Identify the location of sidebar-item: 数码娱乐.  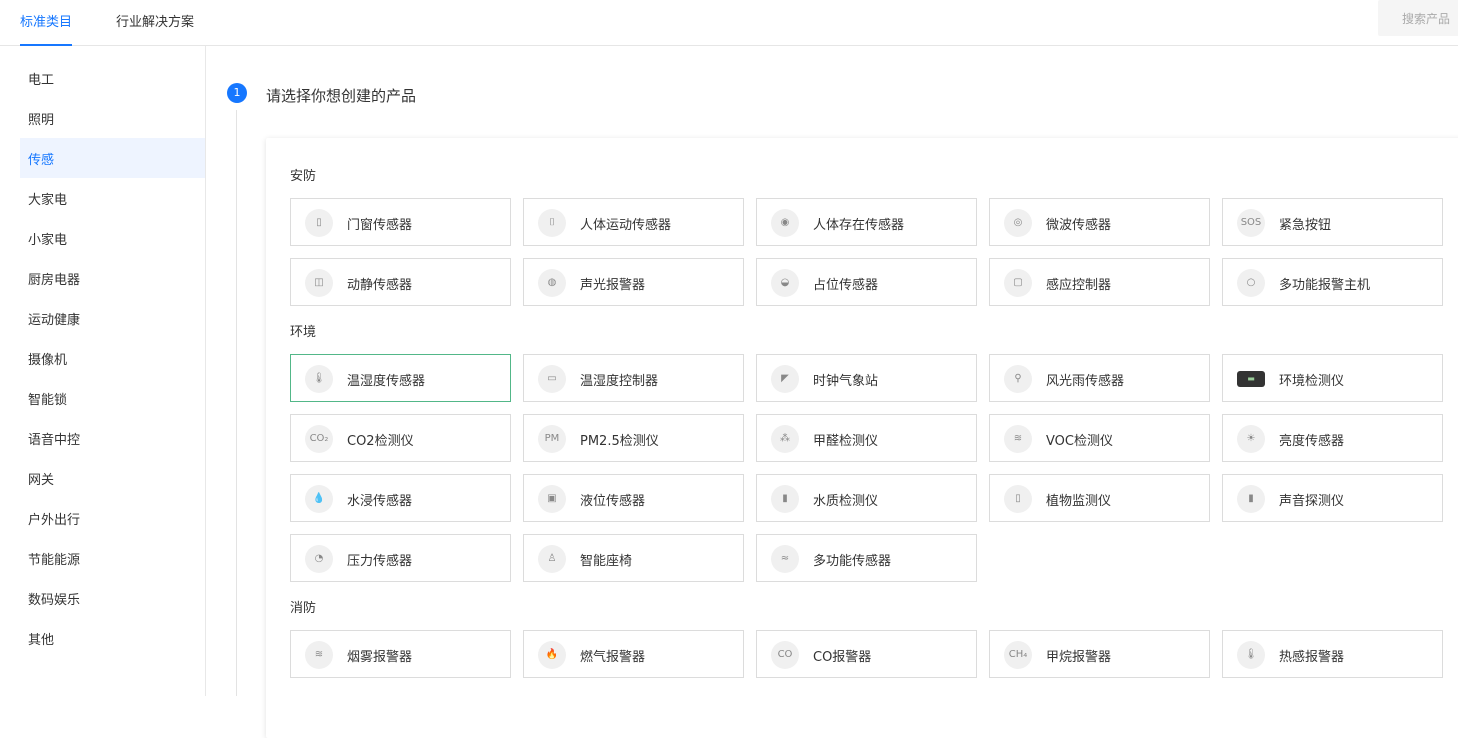
(112, 598).